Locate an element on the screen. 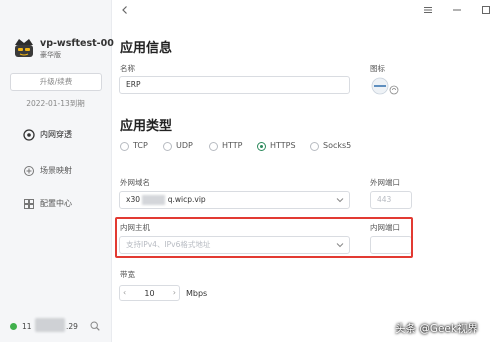  radio-label-https: HTTPS is located at coordinates (283, 145).